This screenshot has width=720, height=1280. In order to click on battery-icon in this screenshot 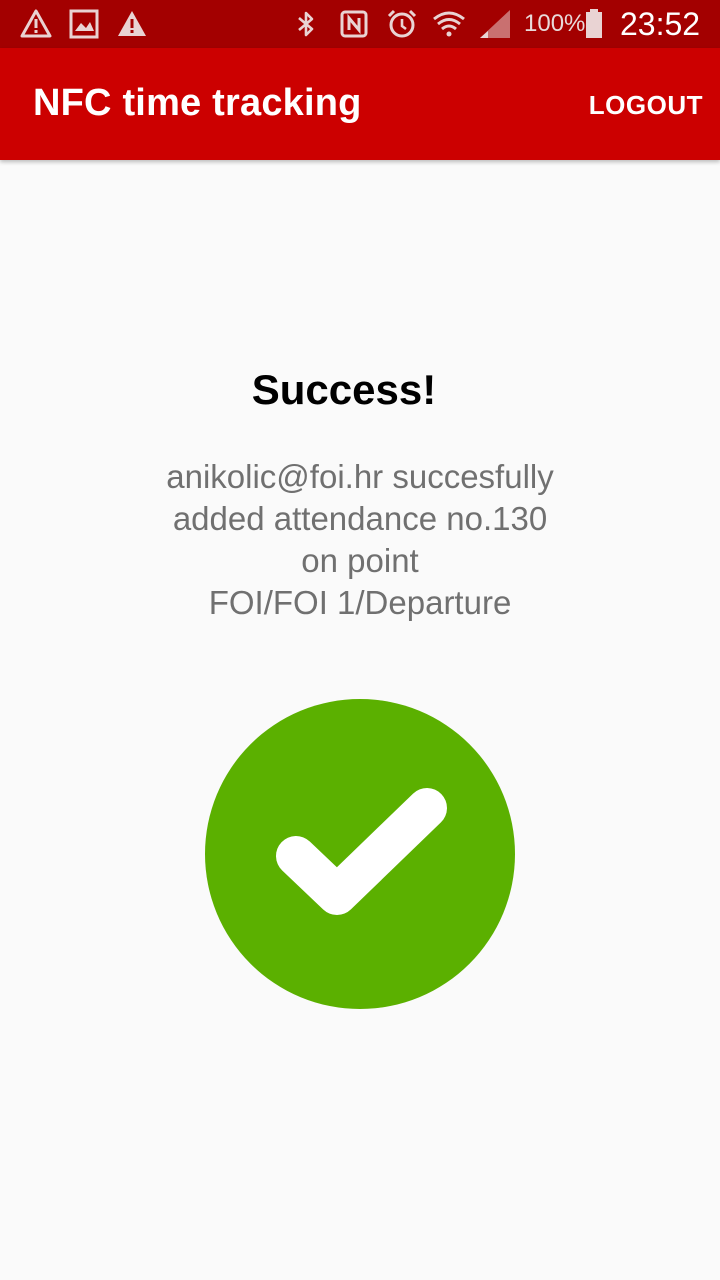, I will do `click(600, 24)`.